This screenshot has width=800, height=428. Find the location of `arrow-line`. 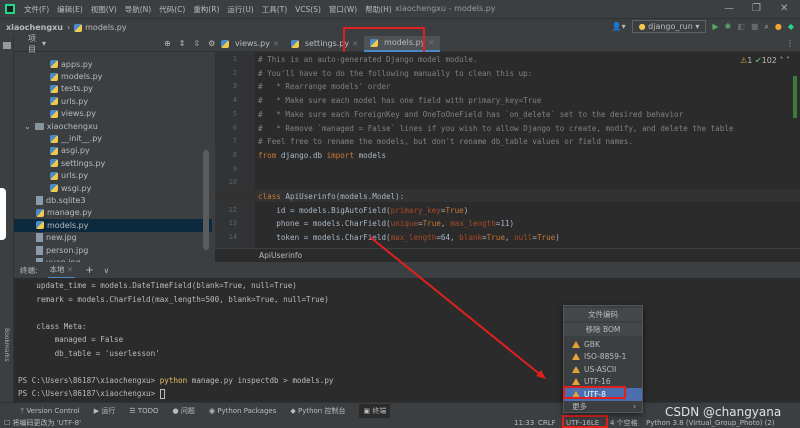

arrow-line is located at coordinates (456, 306).